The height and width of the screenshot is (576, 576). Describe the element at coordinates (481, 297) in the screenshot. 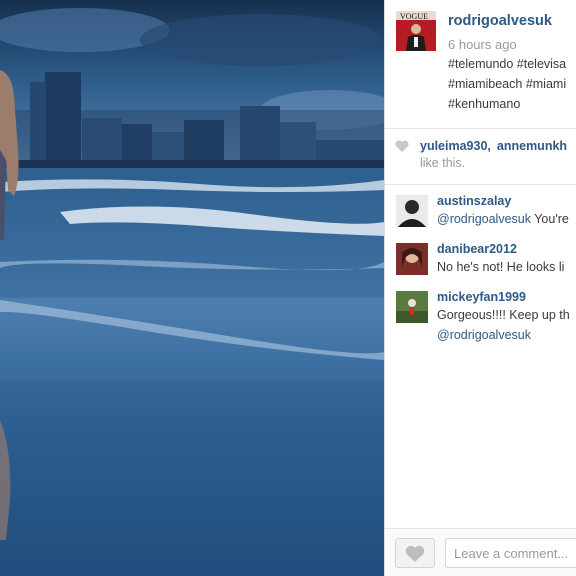

I see `comment-username: mickeyfan1999` at that location.